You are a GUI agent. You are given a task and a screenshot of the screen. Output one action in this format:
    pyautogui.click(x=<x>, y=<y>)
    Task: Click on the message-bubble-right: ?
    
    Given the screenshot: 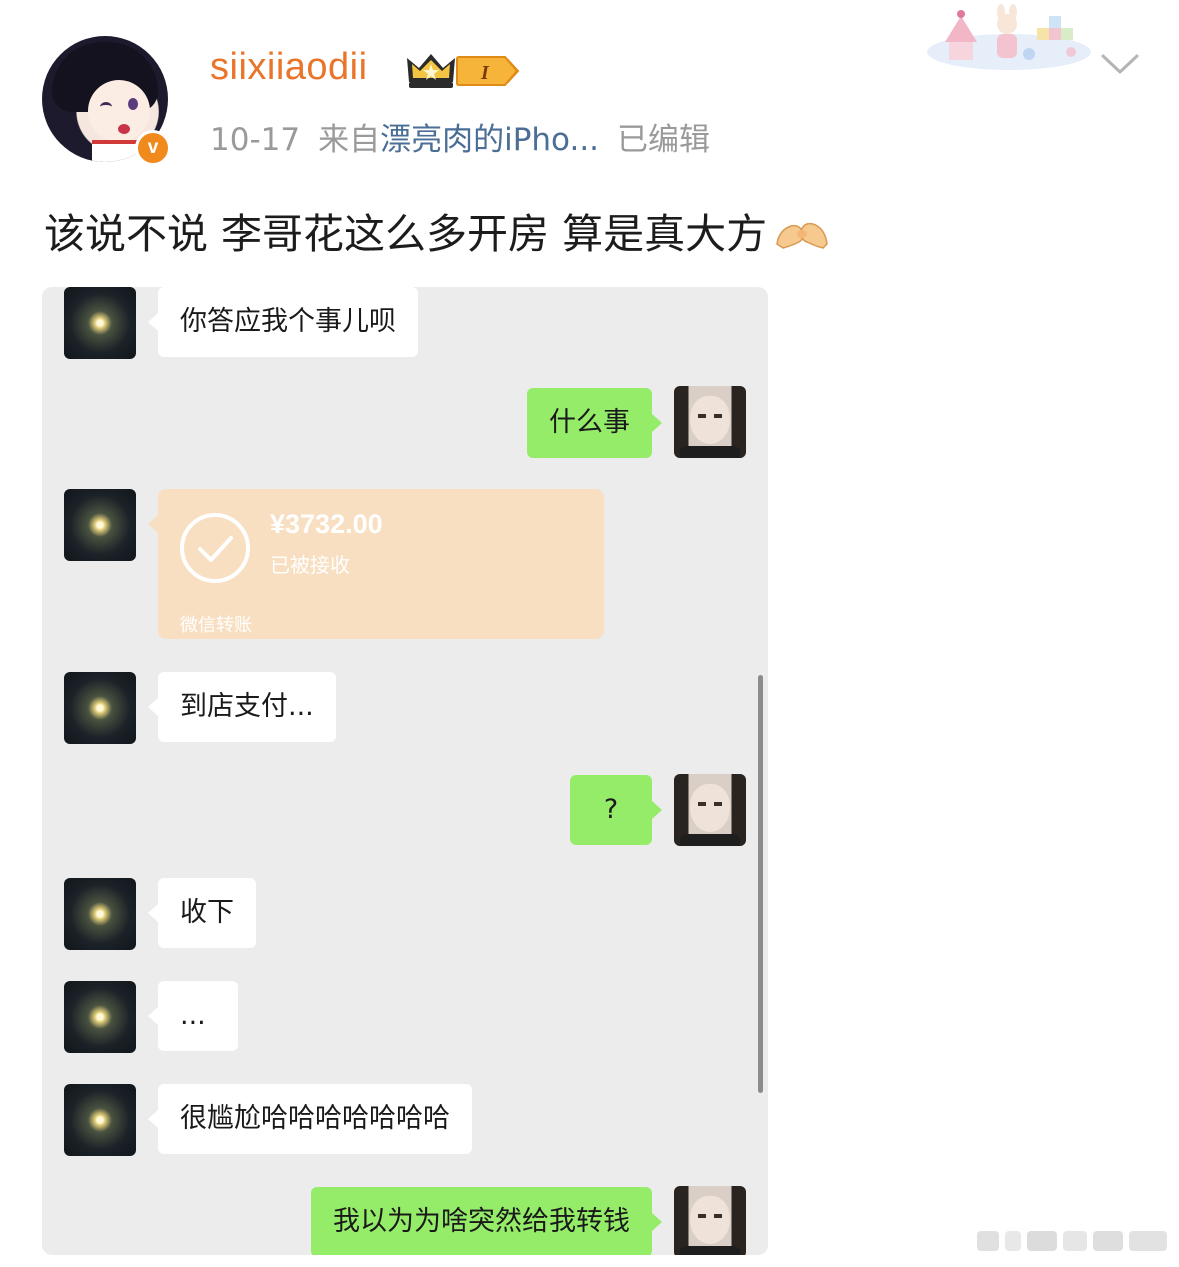 What is the action you would take?
    pyautogui.click(x=616, y=810)
    